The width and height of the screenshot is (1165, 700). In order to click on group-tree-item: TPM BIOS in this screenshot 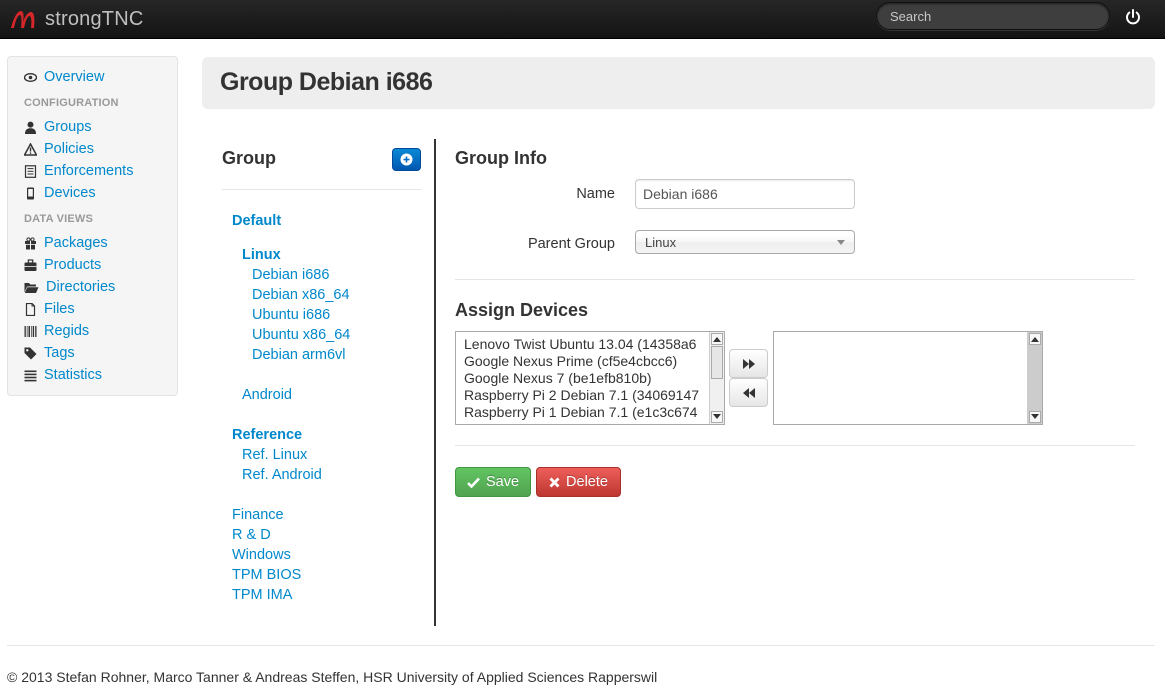, I will do `click(266, 575)`.